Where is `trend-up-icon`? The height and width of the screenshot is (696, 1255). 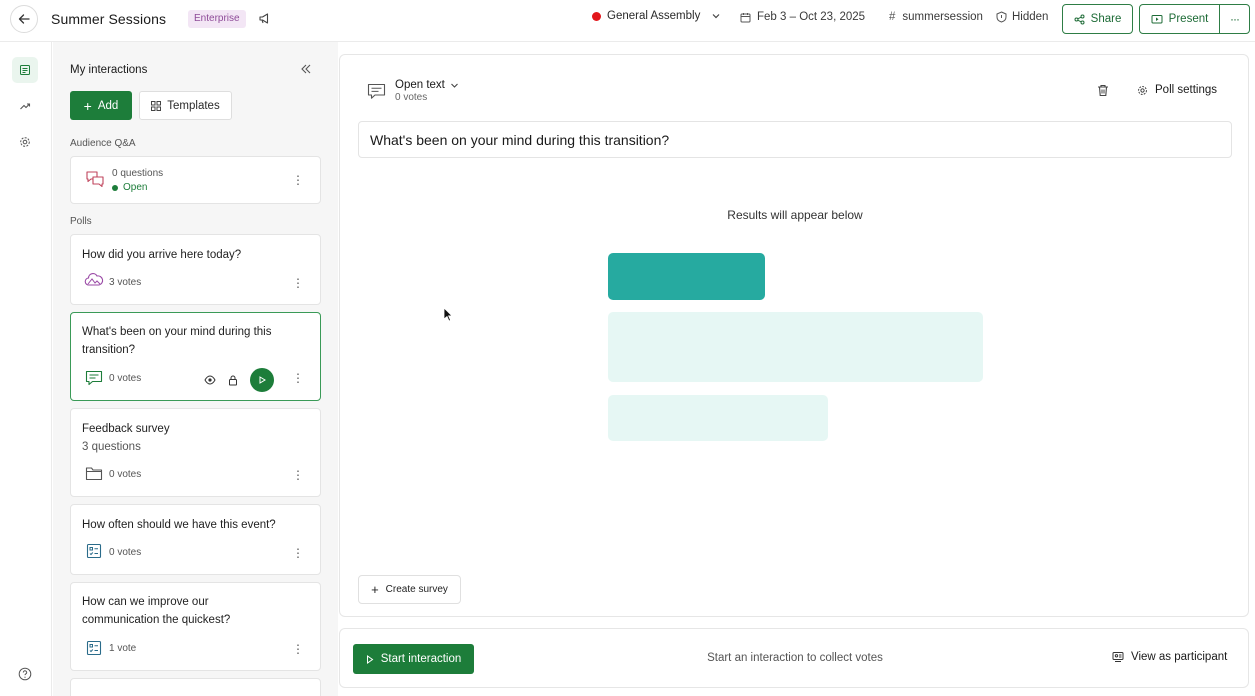 trend-up-icon is located at coordinates (25, 106).